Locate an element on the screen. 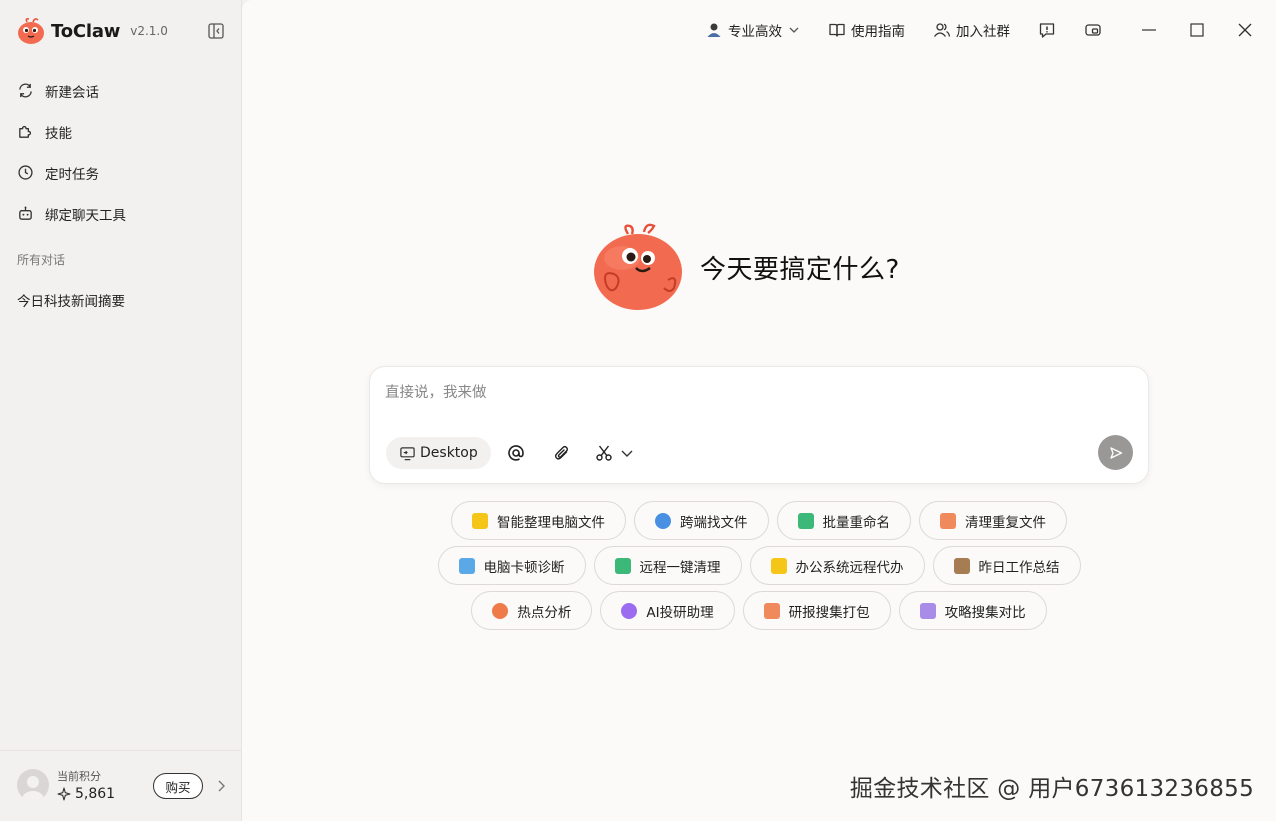 The image size is (1276, 821). toclaw-logo-icon is located at coordinates (31, 31).